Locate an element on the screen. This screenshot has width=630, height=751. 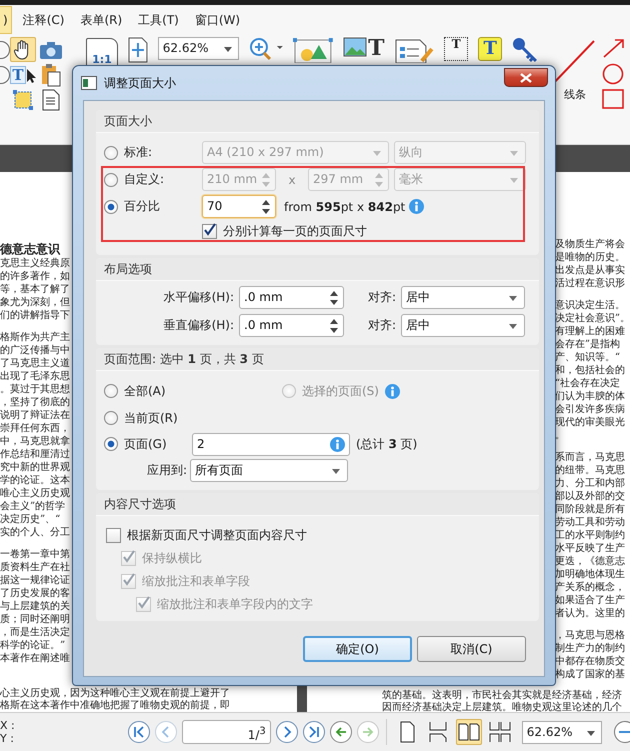
page-text-line: 更迭，《德意志 is located at coordinates (589, 561).